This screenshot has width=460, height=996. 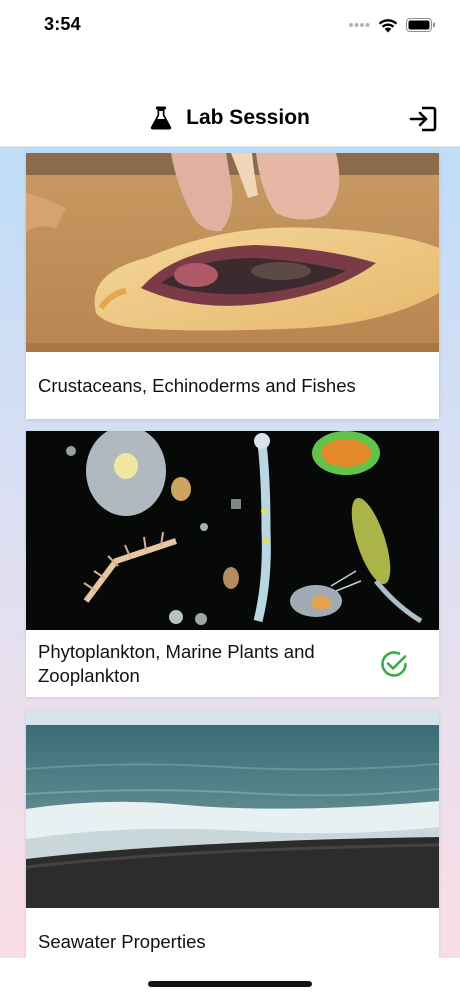 What do you see at coordinates (359, 25) in the screenshot?
I see `cellular-signal-icon` at bounding box center [359, 25].